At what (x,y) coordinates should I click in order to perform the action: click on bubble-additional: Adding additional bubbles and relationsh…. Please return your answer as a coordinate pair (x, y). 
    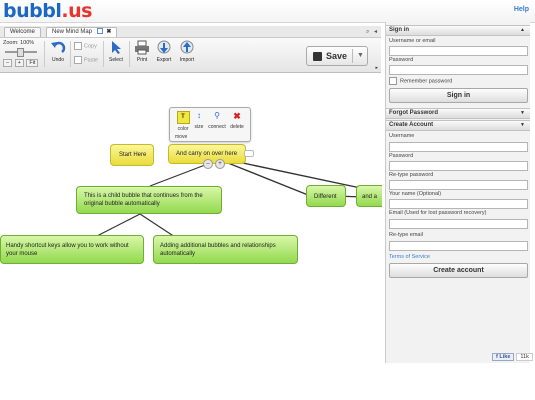
    Looking at the image, I should click on (225, 249).